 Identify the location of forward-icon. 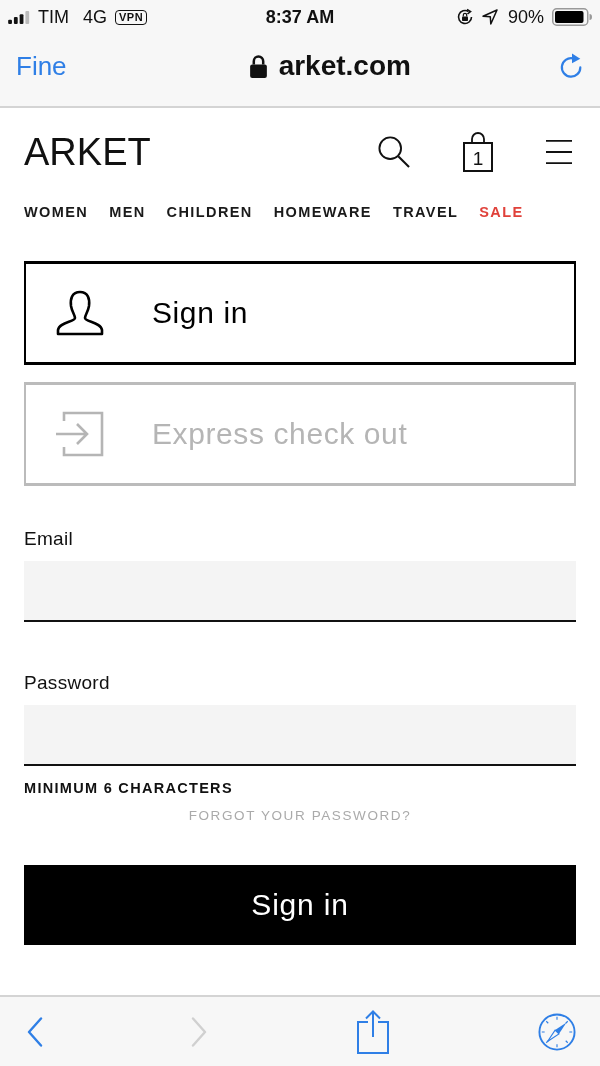
(199, 1031).